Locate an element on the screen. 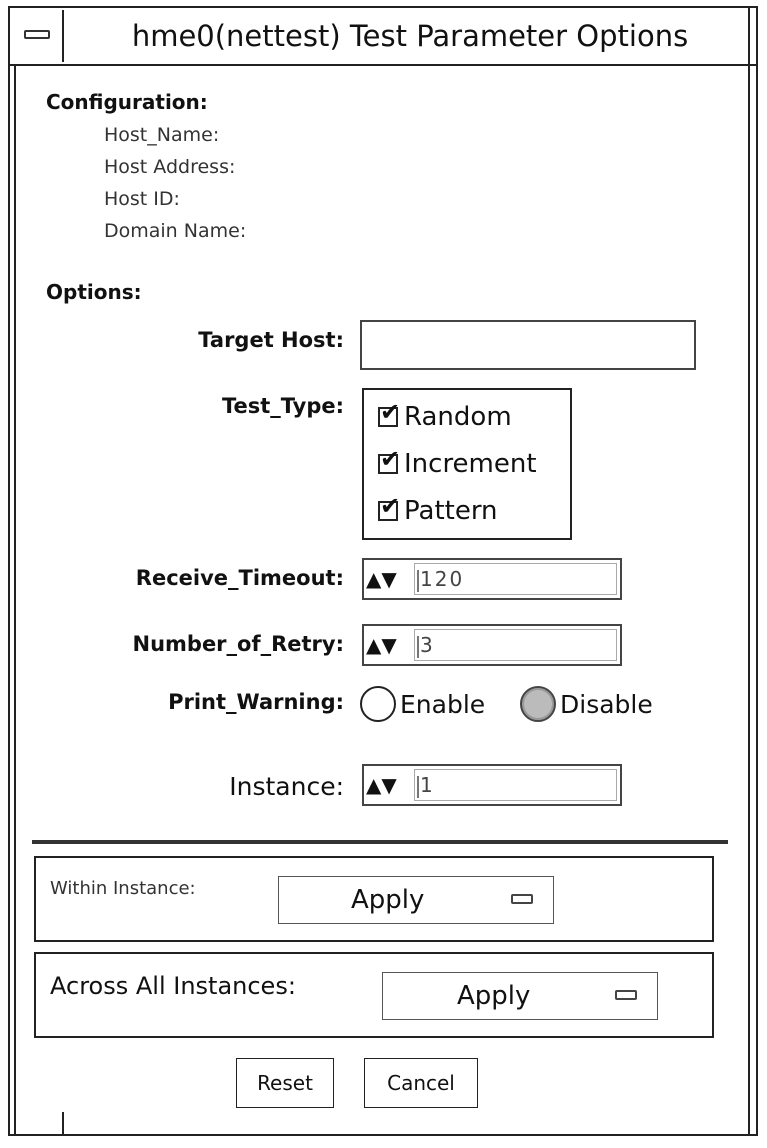 The height and width of the screenshot is (1148, 767). title-bar: hme0(nettest) Test Parameter Options is located at coordinates (383, 37).